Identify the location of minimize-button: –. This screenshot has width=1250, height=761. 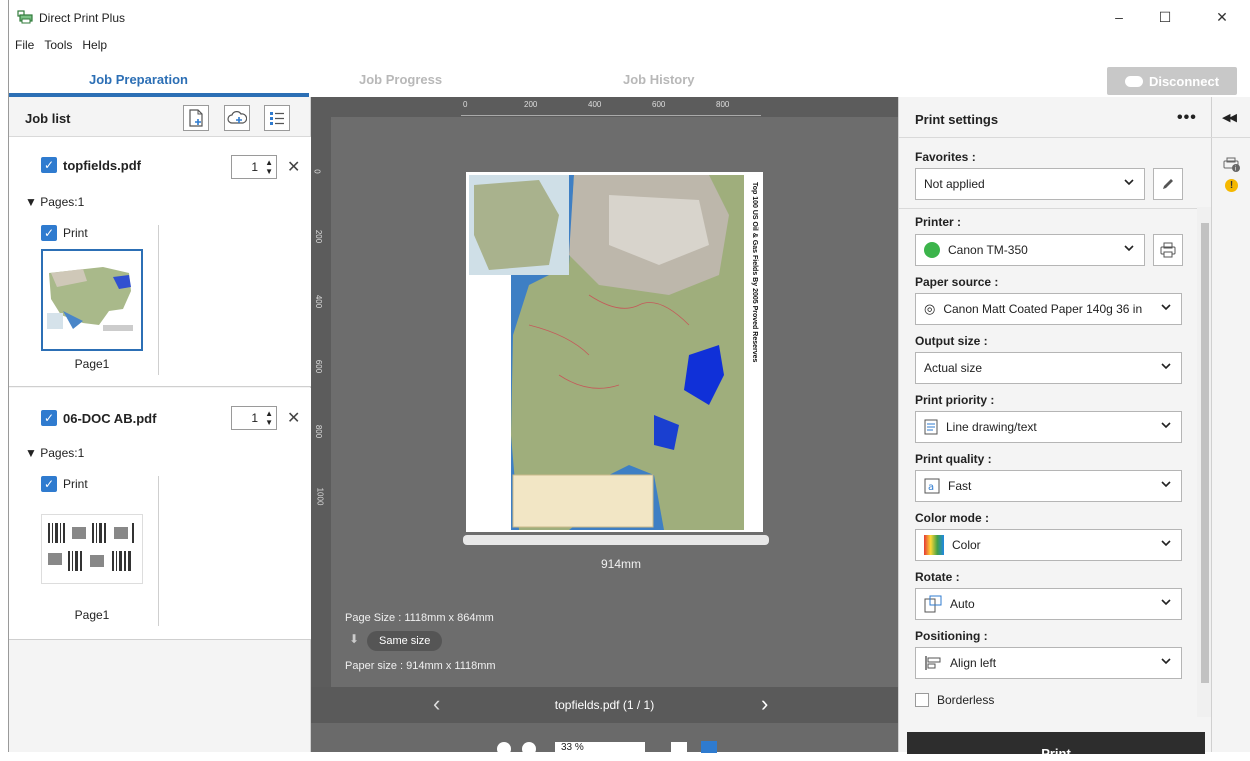
(1119, 17).